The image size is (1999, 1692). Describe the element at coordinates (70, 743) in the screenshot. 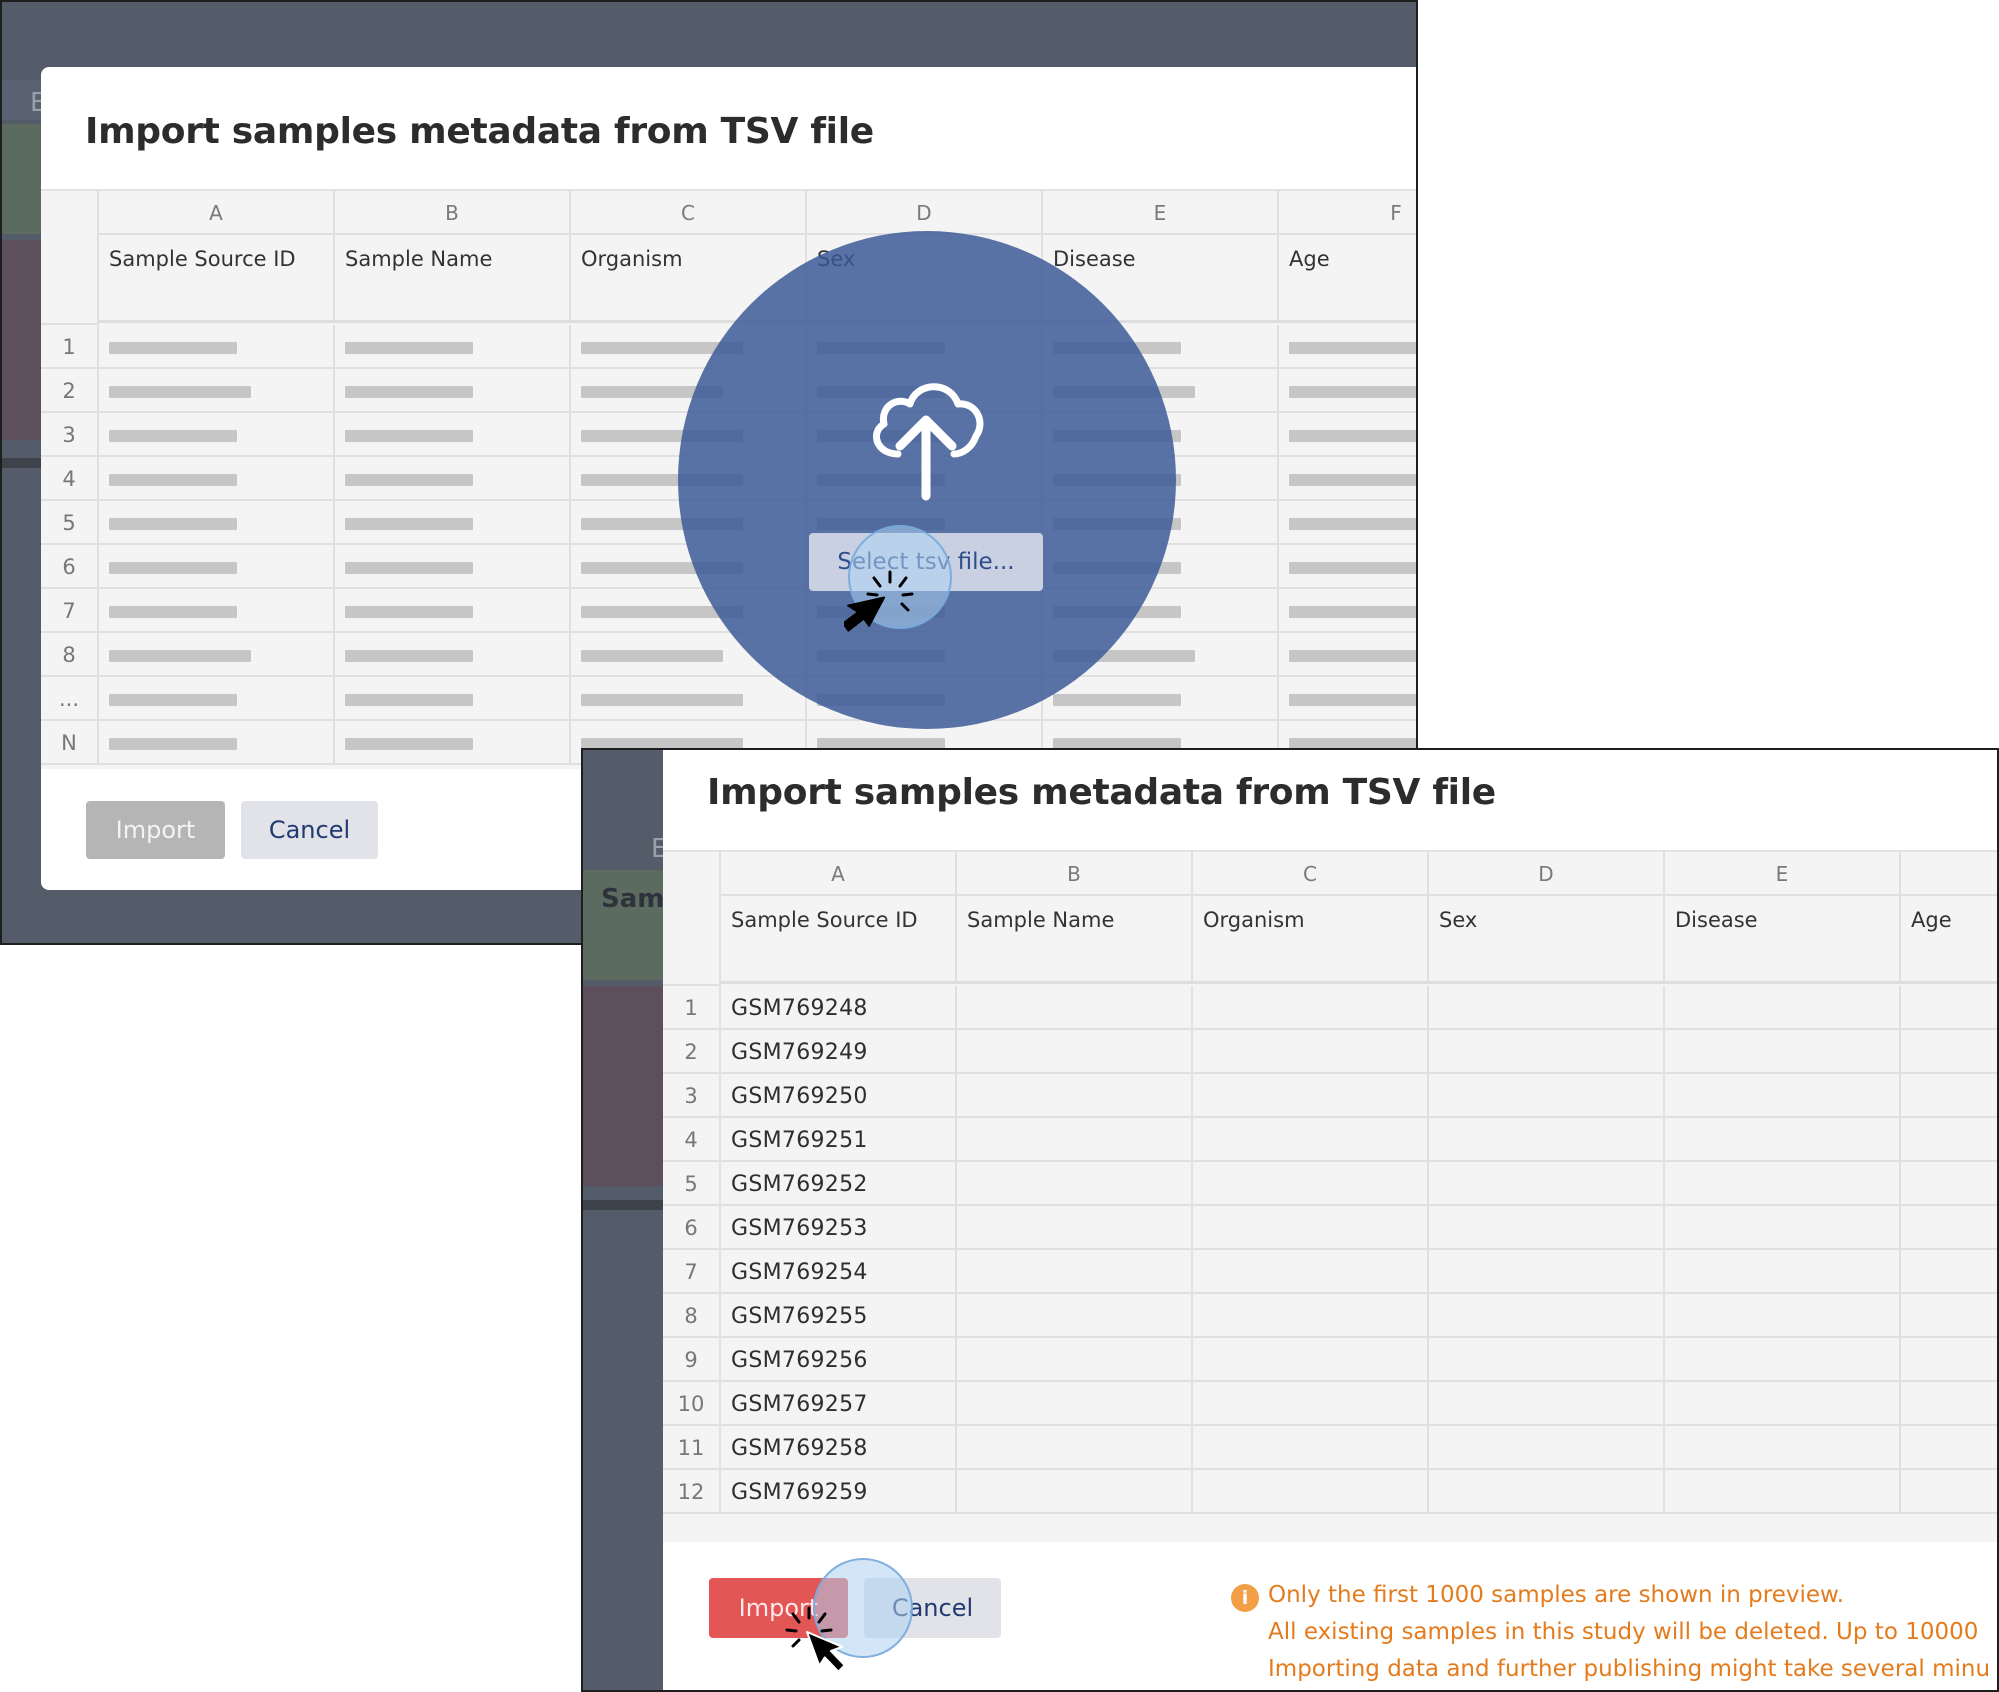

I see `row-number: N` at that location.